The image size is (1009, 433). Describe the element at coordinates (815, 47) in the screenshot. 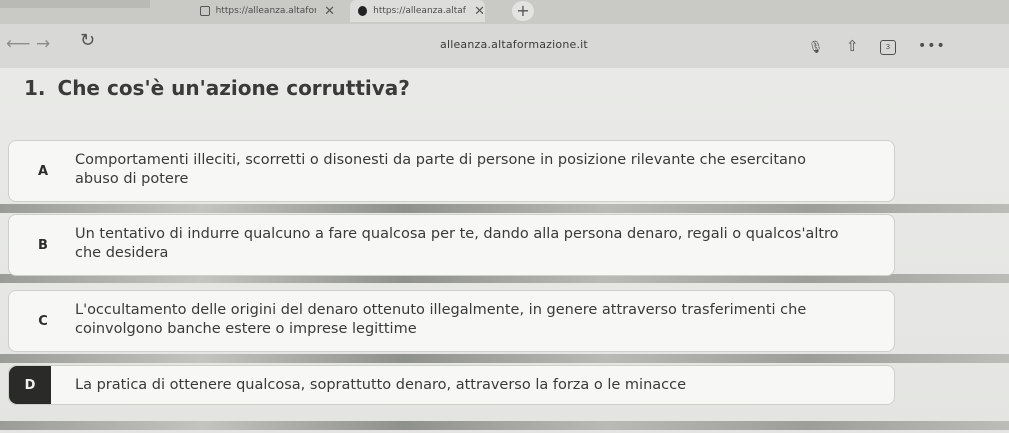

I see `microphone-icon: 🎙` at that location.